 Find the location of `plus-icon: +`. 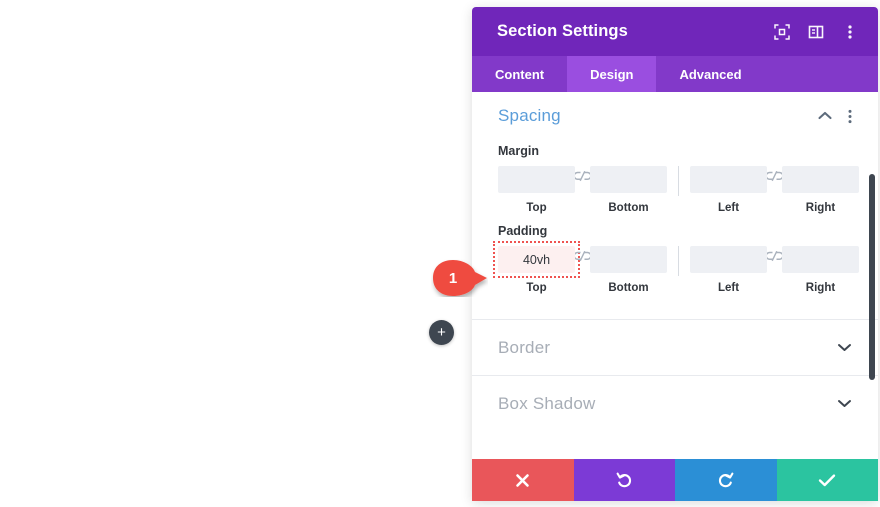

plus-icon: + is located at coordinates (441, 332).